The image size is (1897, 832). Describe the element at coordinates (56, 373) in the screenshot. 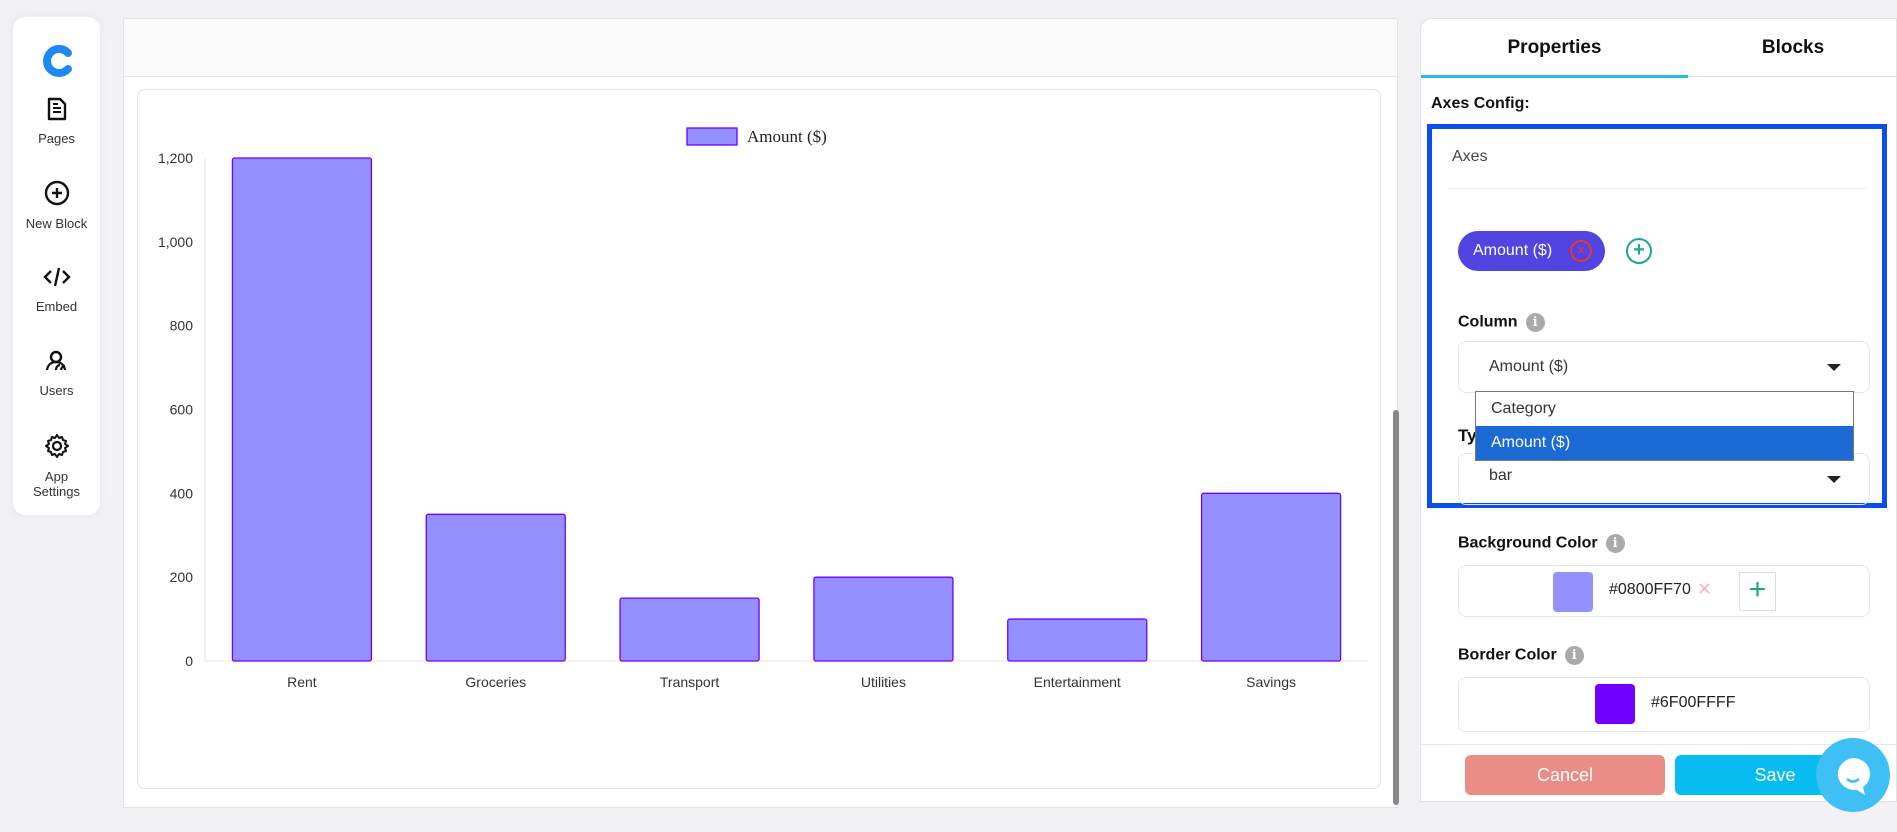

I see `sidebar-item-users: Users` at that location.